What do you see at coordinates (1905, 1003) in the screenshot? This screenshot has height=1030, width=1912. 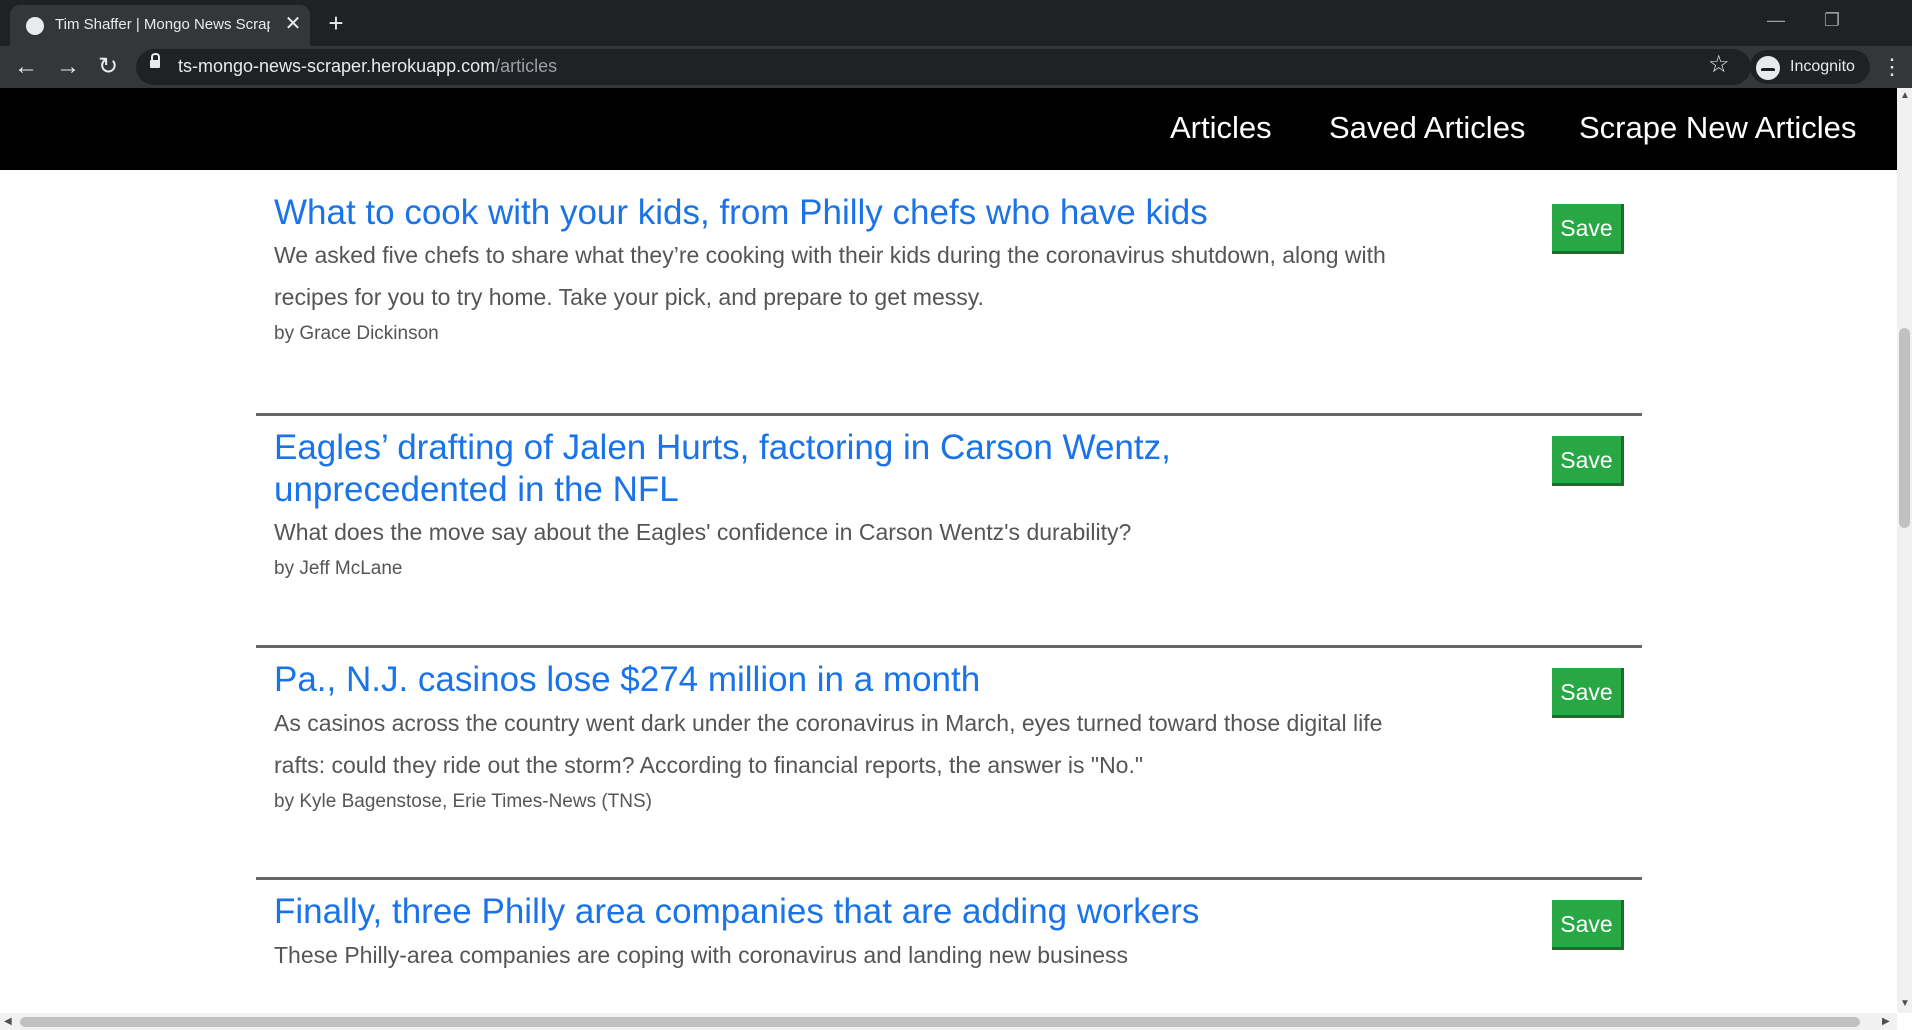 I see `scroll-down-arrow-icon: ▼` at bounding box center [1905, 1003].